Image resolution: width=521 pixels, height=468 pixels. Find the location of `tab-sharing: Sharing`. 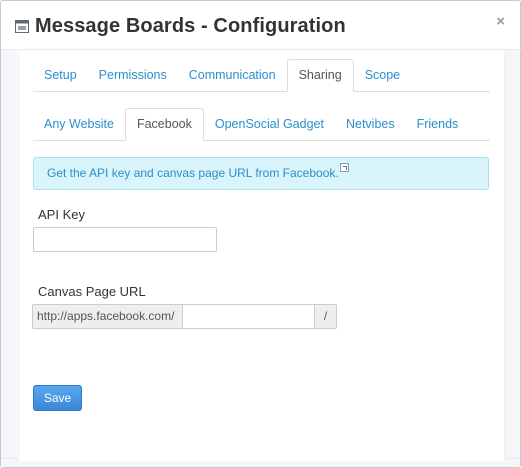

tab-sharing: Sharing is located at coordinates (320, 75).